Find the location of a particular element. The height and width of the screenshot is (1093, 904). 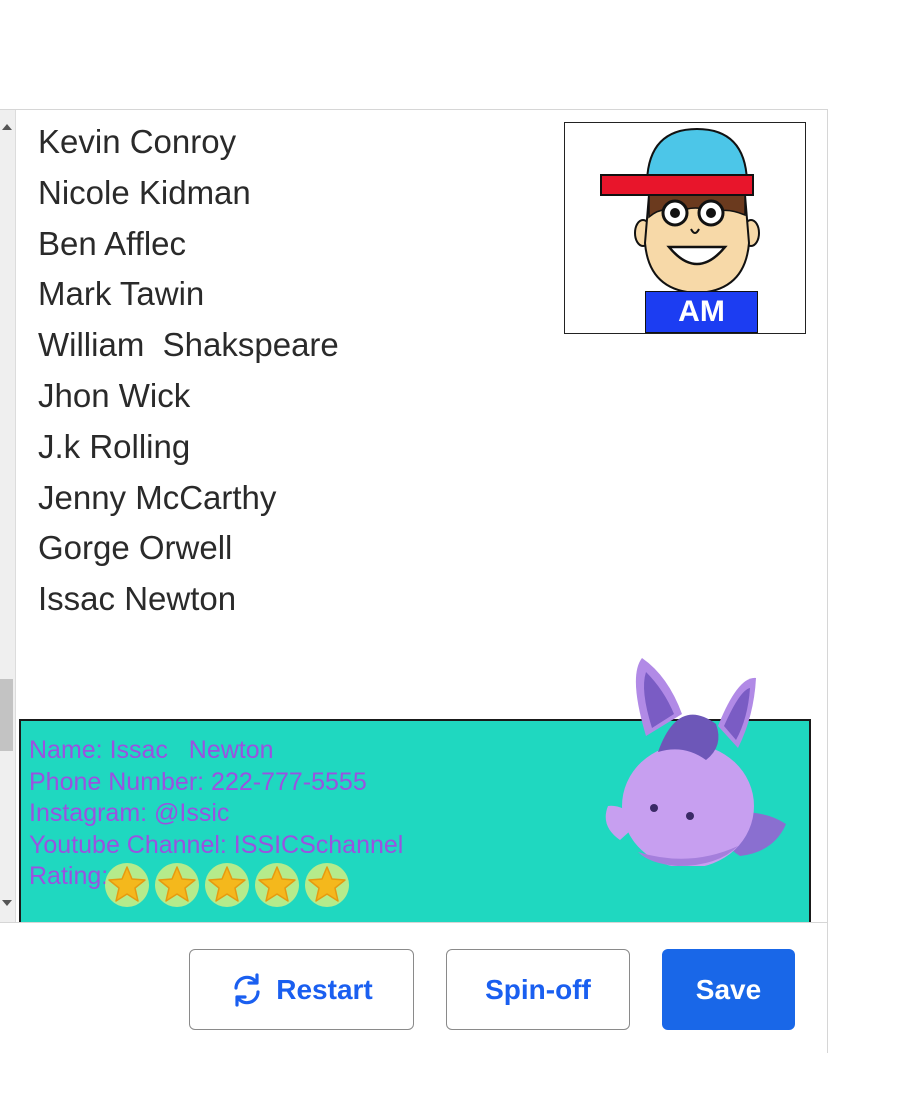

list-item: Jenny McCarthy is located at coordinates (157, 497).